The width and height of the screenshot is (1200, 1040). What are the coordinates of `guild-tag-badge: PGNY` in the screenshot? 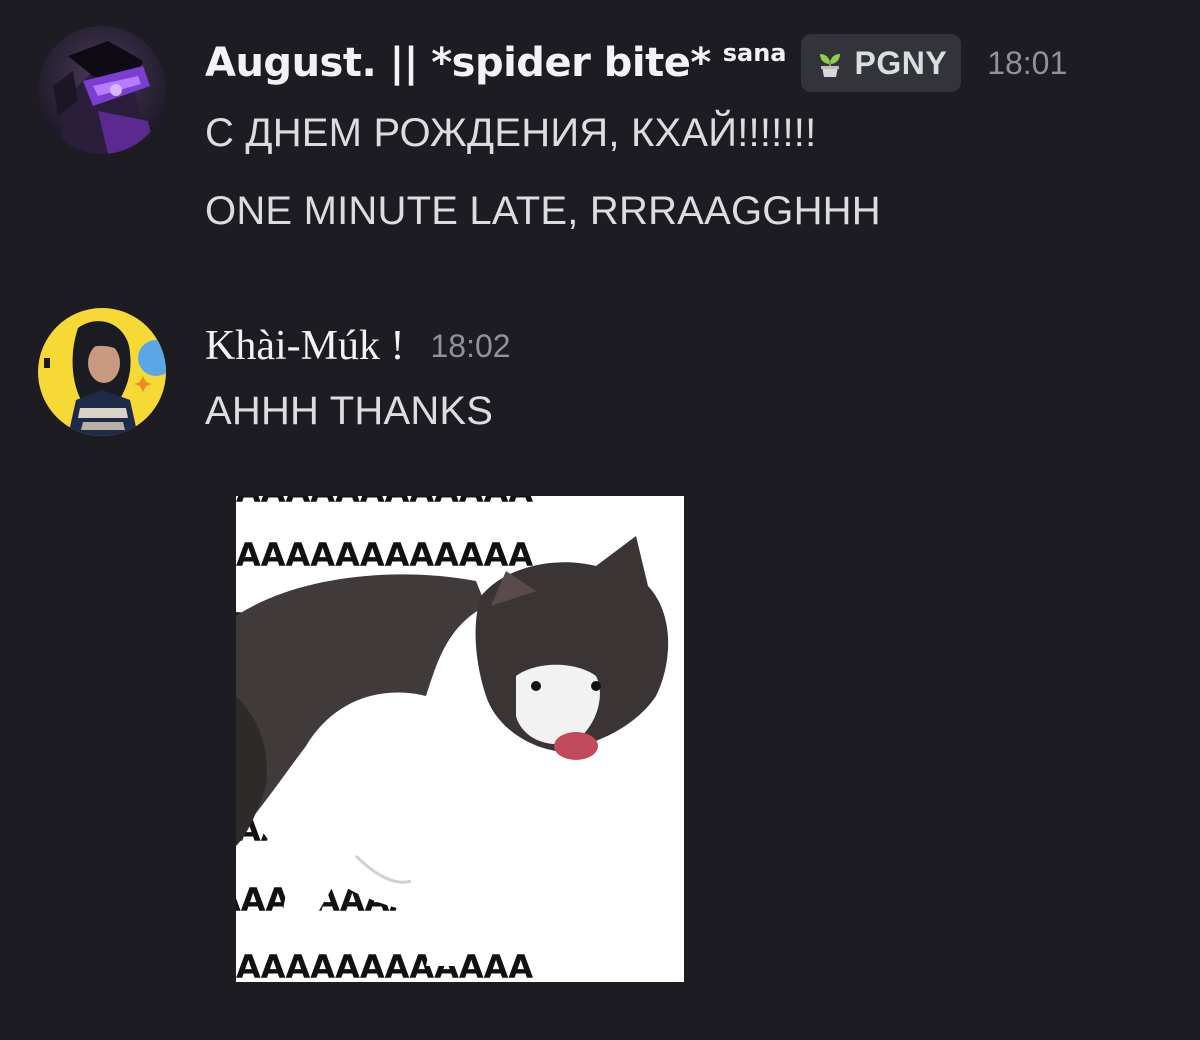 It's located at (881, 63).